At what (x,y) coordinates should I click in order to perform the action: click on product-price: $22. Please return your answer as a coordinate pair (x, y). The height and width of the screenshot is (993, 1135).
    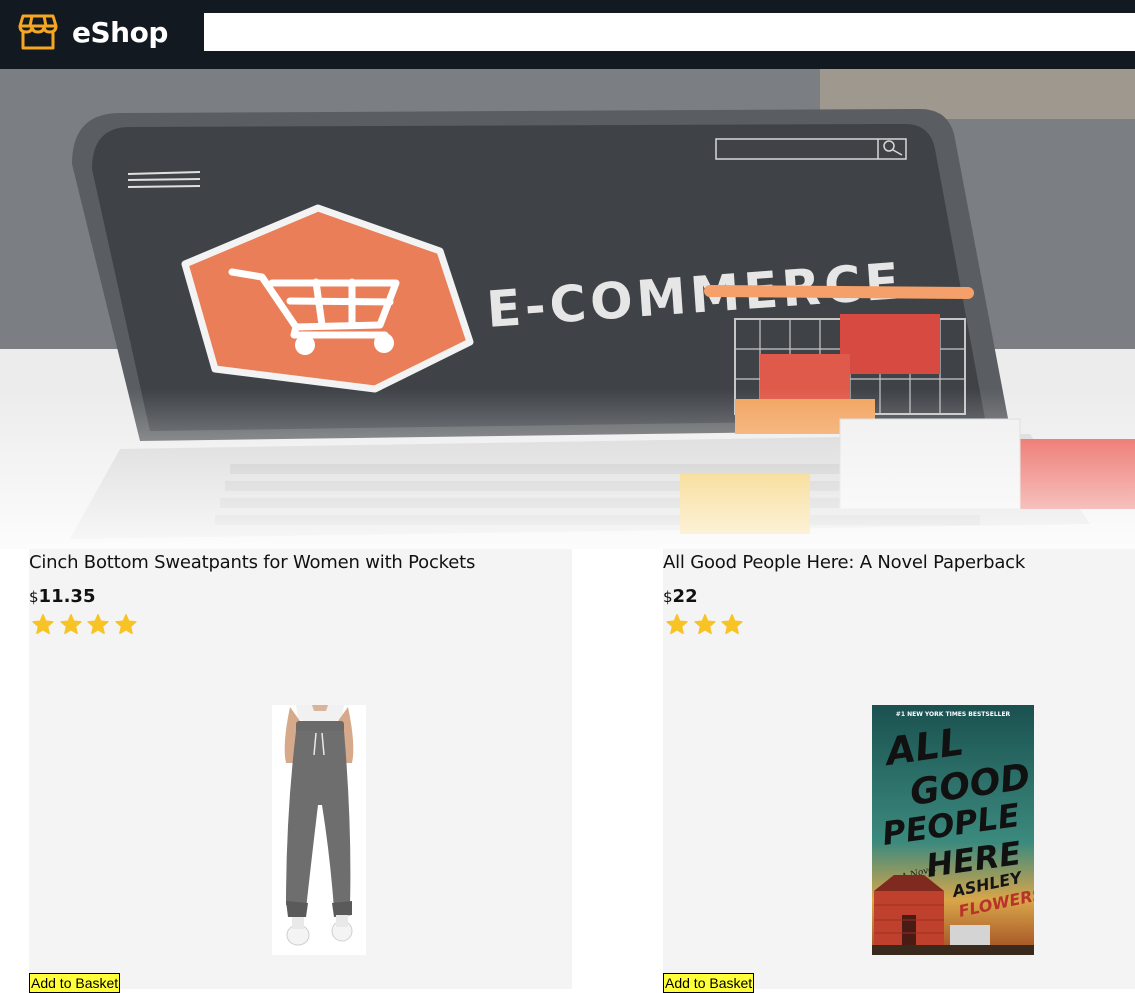
    Looking at the image, I should click on (680, 596).